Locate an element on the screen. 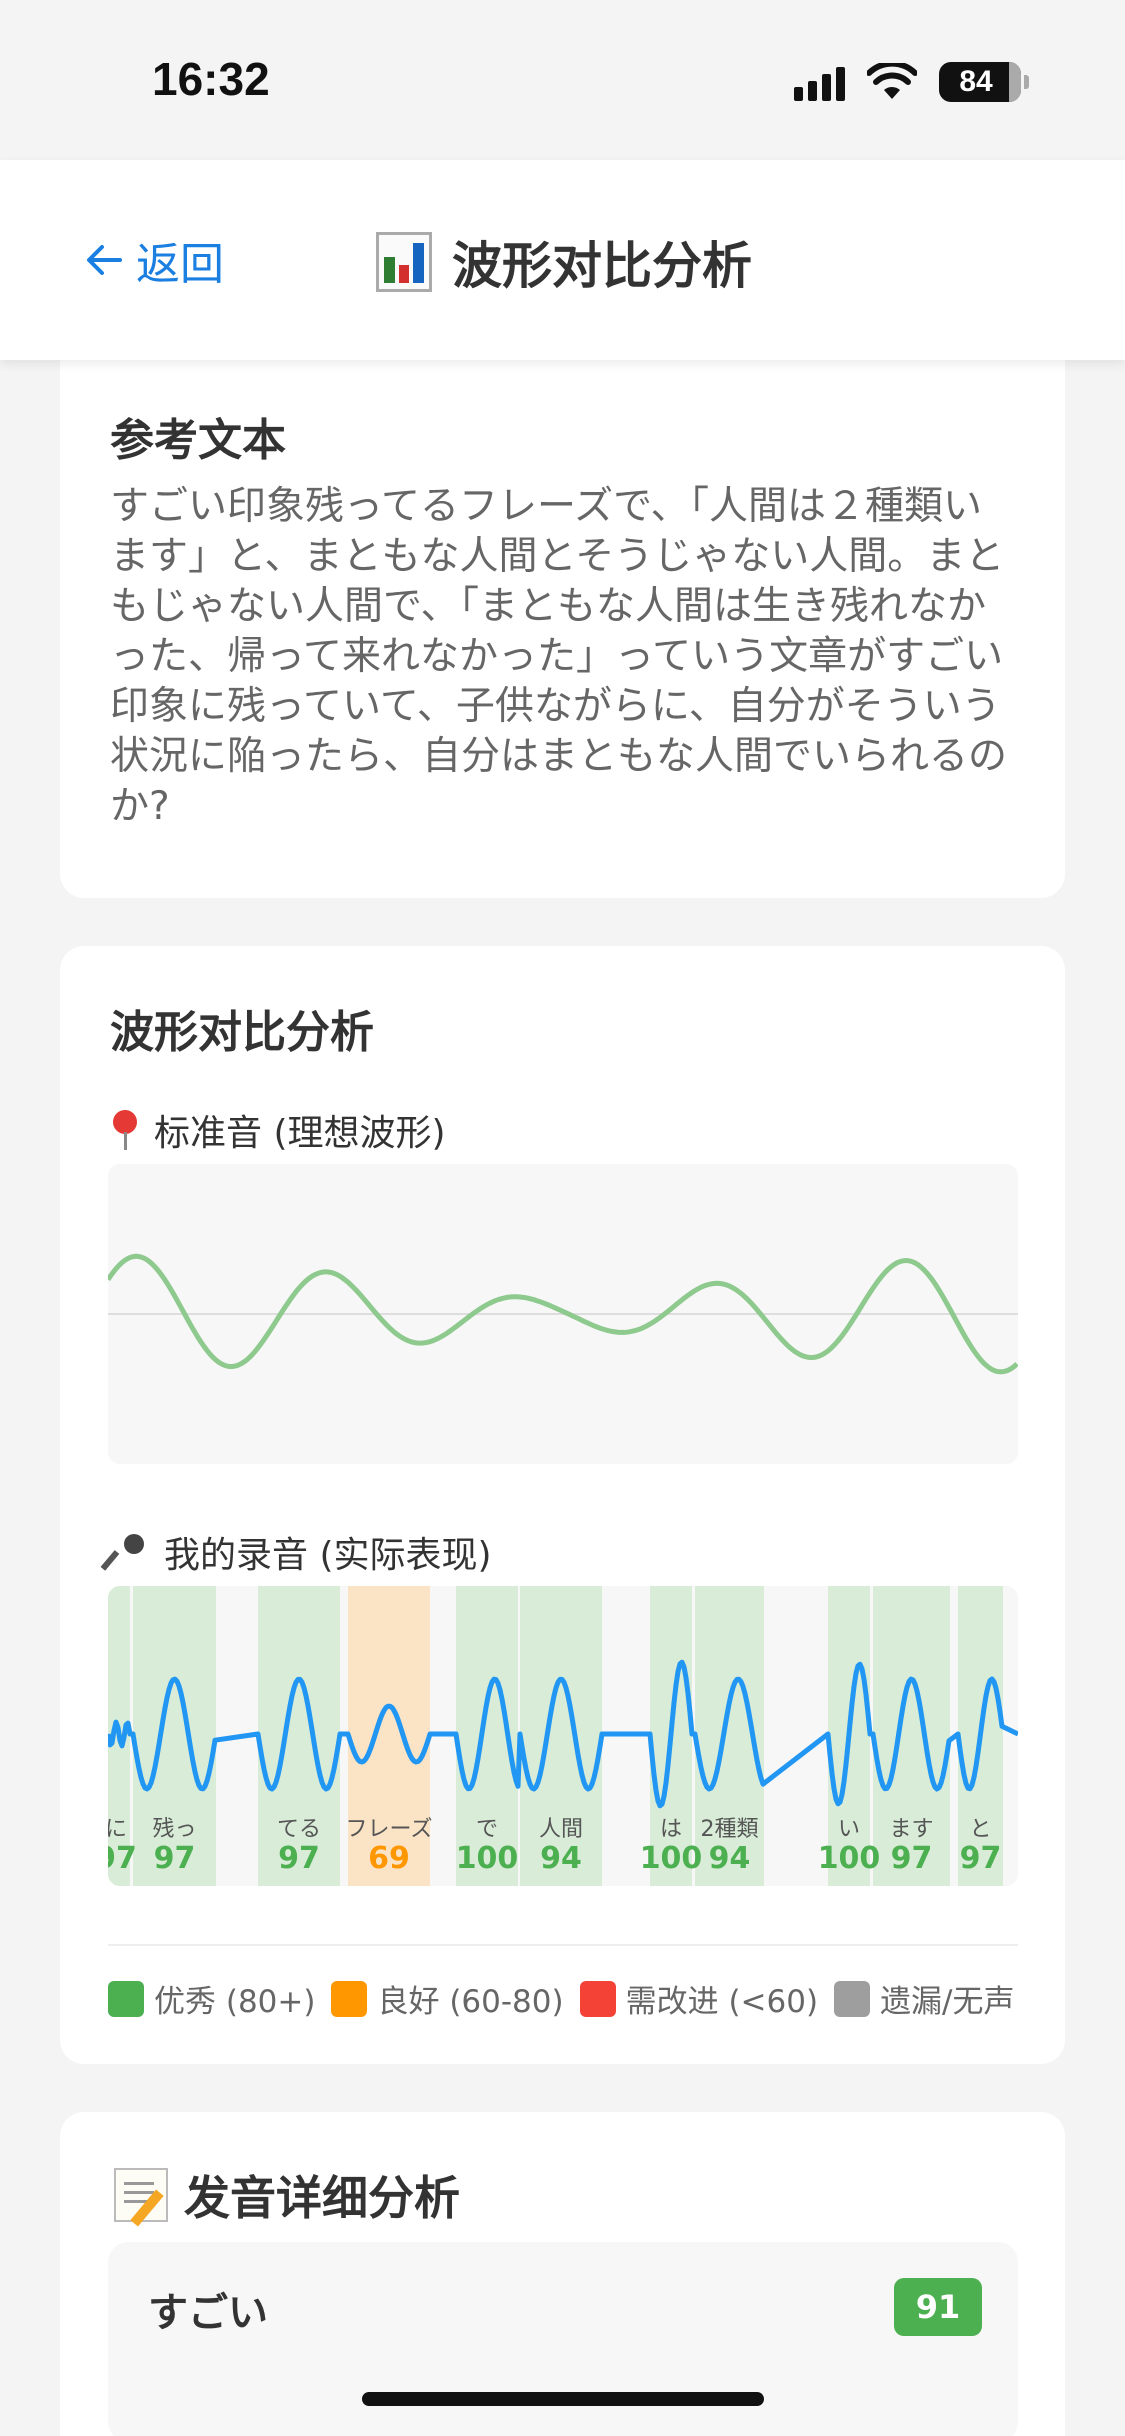 The image size is (1125, 2436). home-indicator is located at coordinates (563, 2399).